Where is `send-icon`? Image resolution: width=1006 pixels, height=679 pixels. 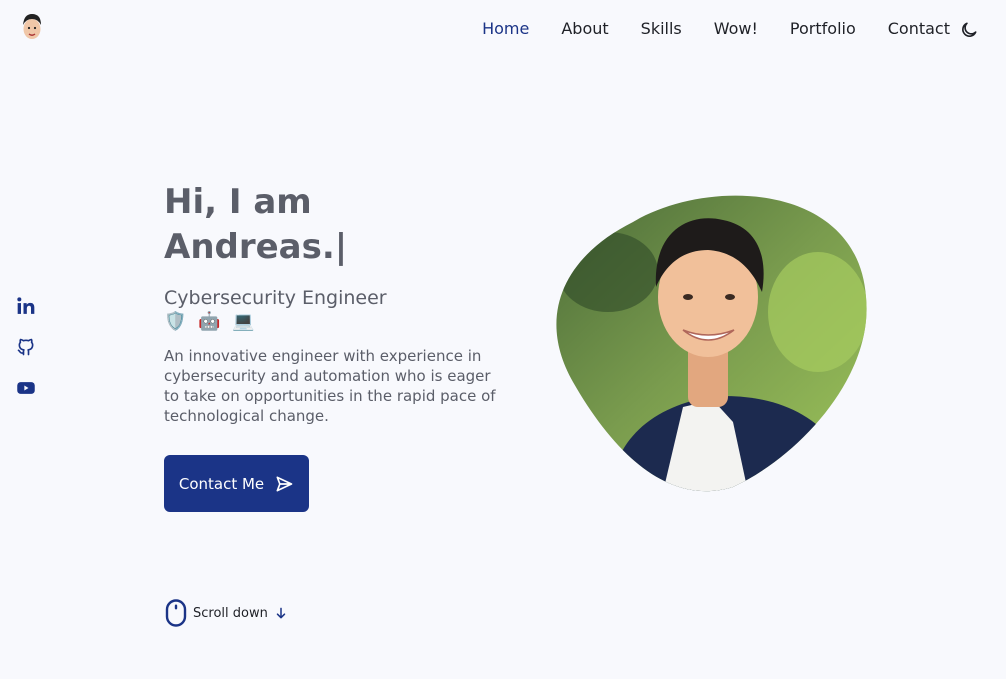
send-icon is located at coordinates (284, 483).